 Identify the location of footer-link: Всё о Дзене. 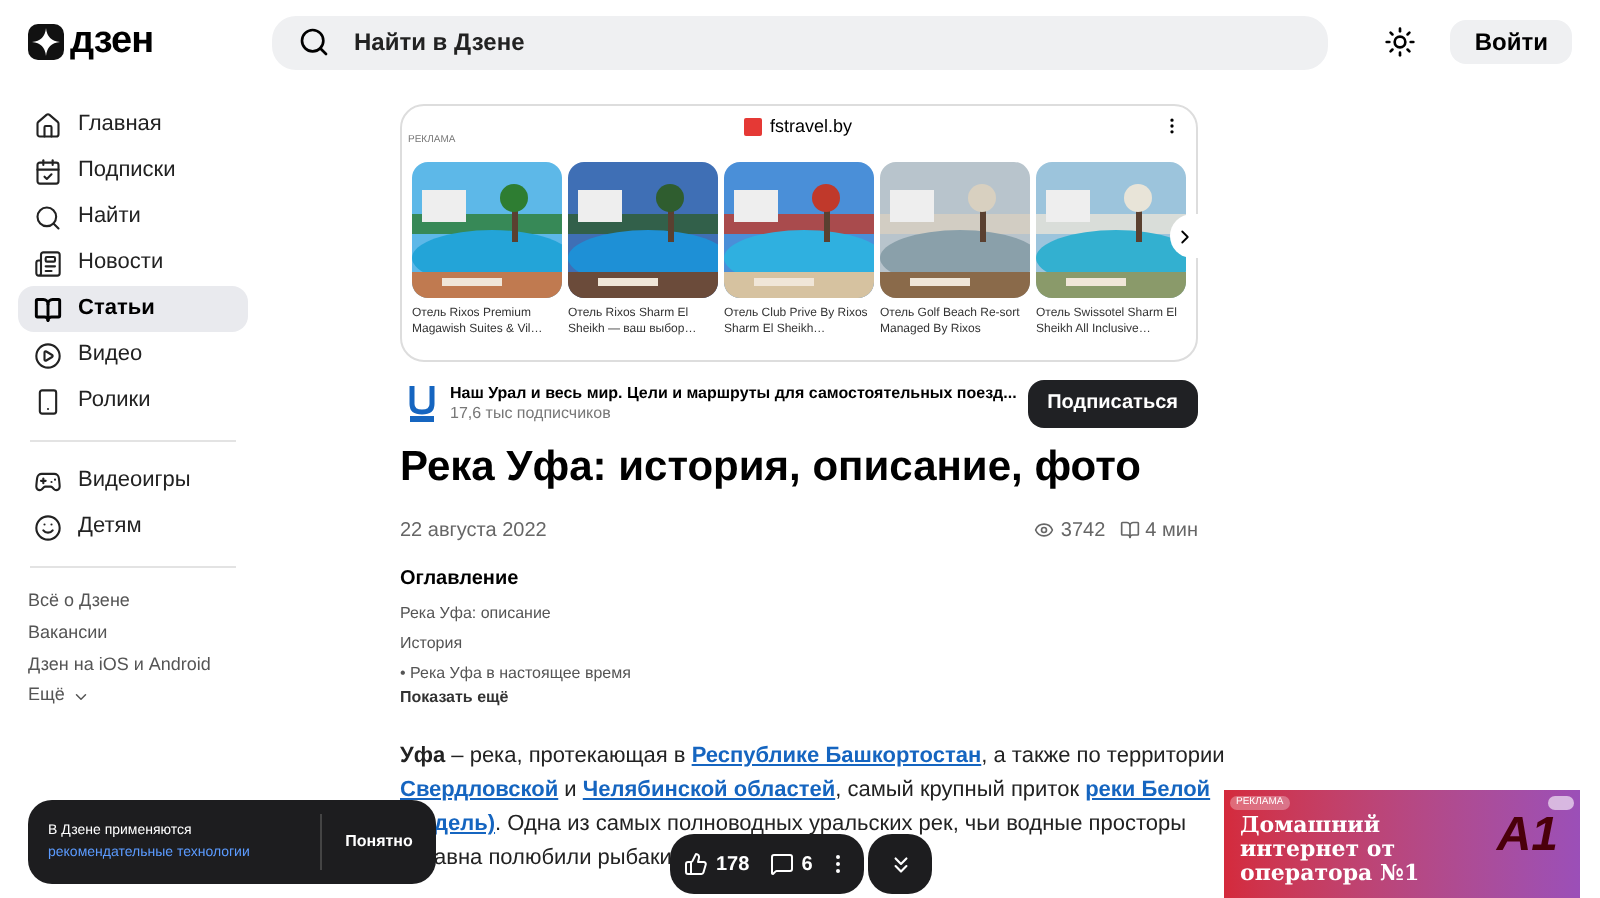
(133, 600).